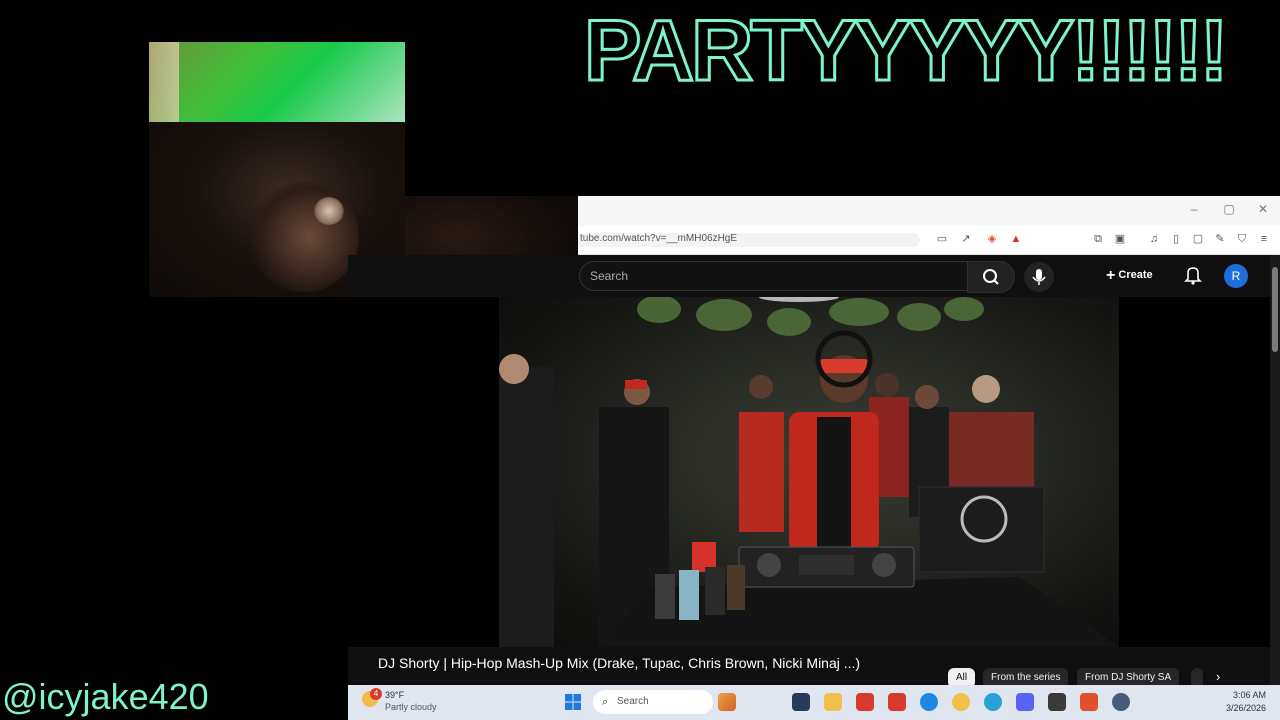  Describe the element at coordinates (1025, 702) in the screenshot. I see `discord-icon` at that location.